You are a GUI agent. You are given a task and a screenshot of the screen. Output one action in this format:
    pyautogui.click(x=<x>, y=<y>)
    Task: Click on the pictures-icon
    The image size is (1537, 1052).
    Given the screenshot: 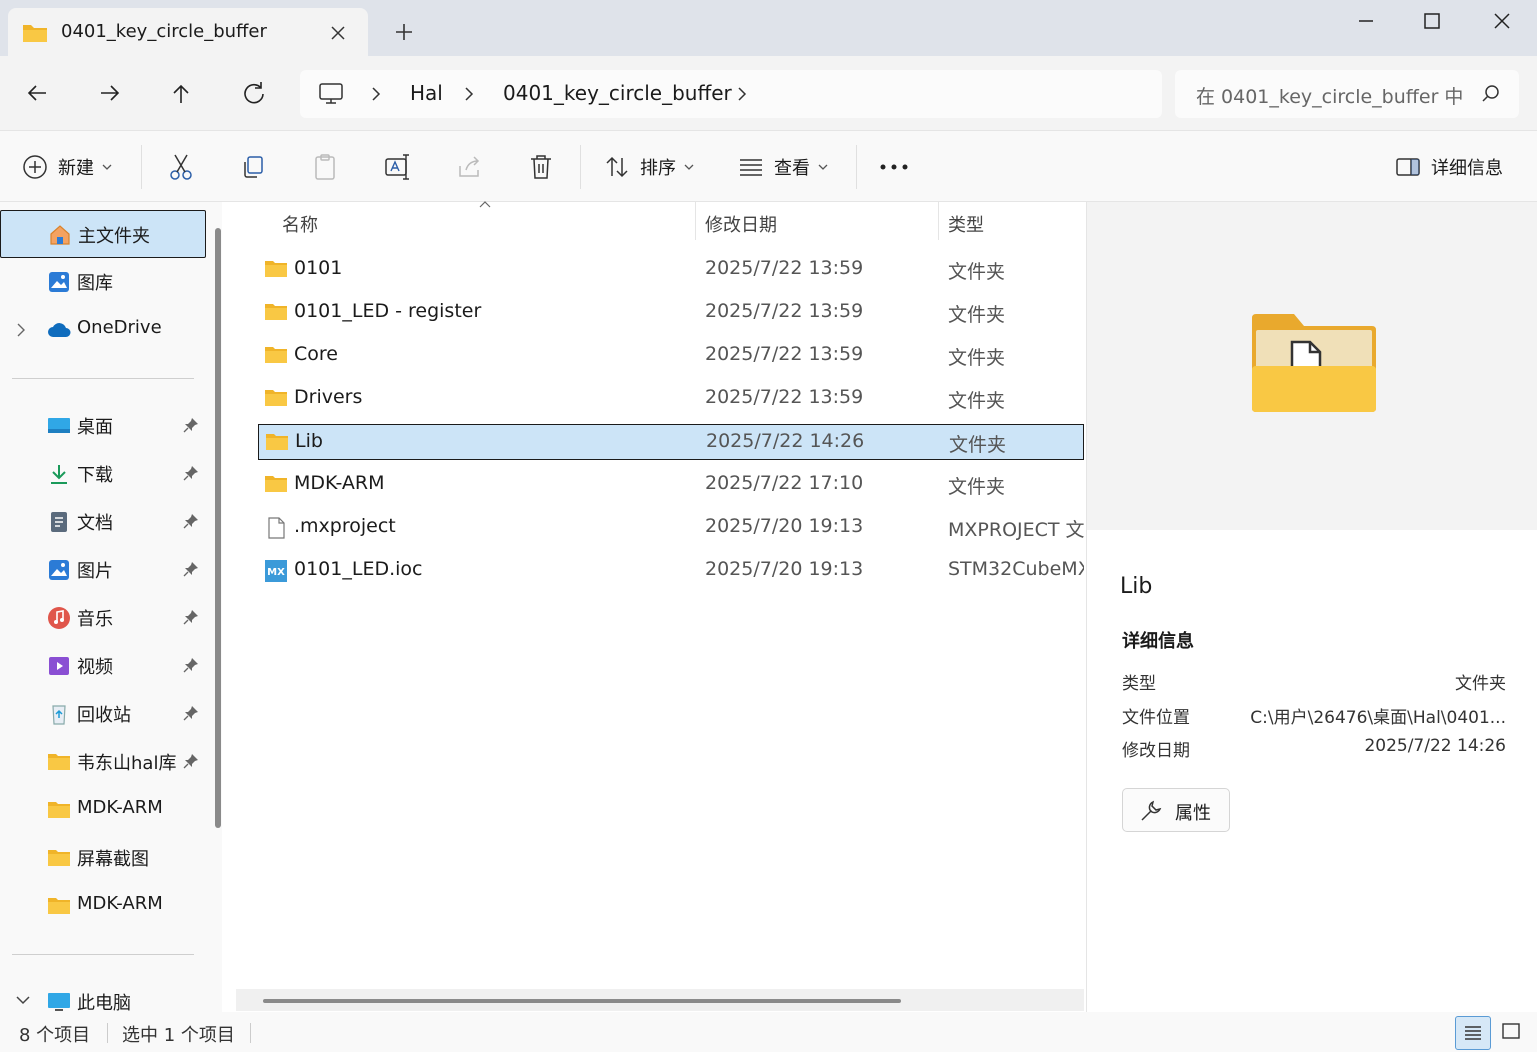 What is the action you would take?
    pyautogui.click(x=59, y=570)
    